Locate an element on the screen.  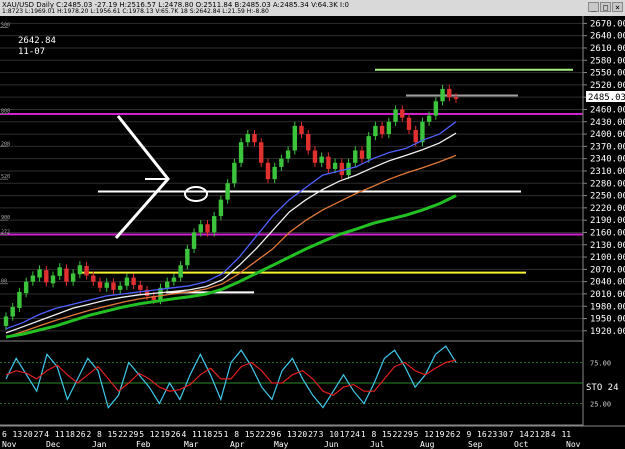
day-tick-label: 12 is located at coordinates (429, 434).